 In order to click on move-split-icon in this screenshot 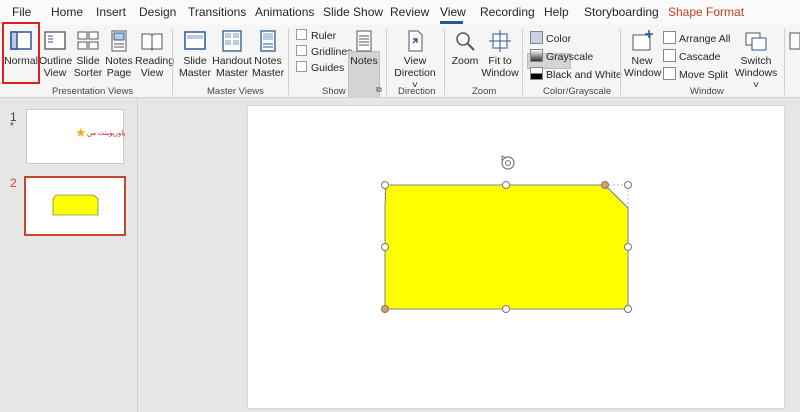, I will do `click(669, 73)`.